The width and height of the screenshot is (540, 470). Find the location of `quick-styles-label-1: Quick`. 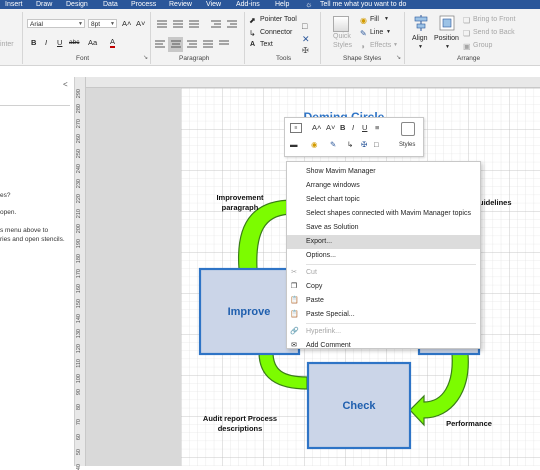

quick-styles-label-1: Quick is located at coordinates (342, 36).